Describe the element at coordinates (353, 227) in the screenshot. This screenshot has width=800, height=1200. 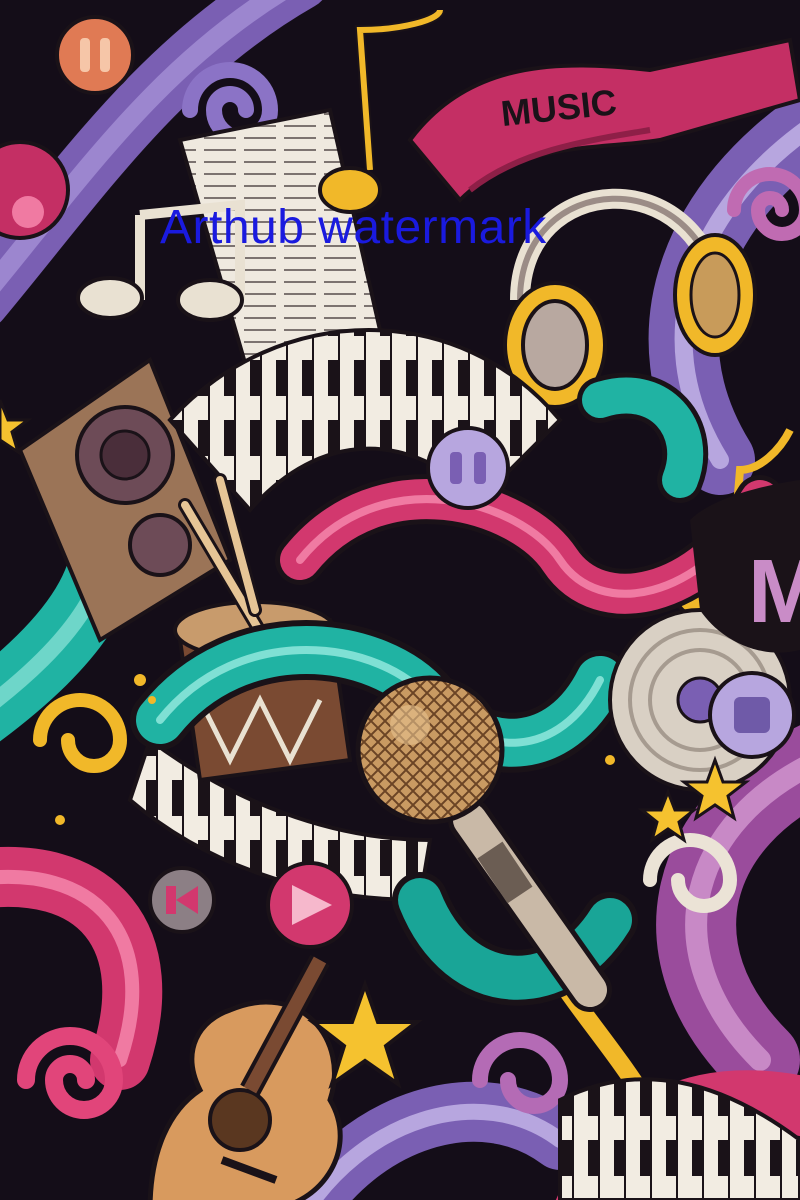
I see `watermark-text: Arthub watermark` at that location.